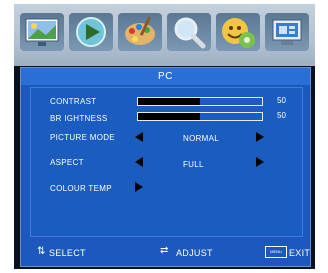  Describe the element at coordinates (139, 137) in the screenshot. I see `picture-mode-left-arrow-icon` at that location.